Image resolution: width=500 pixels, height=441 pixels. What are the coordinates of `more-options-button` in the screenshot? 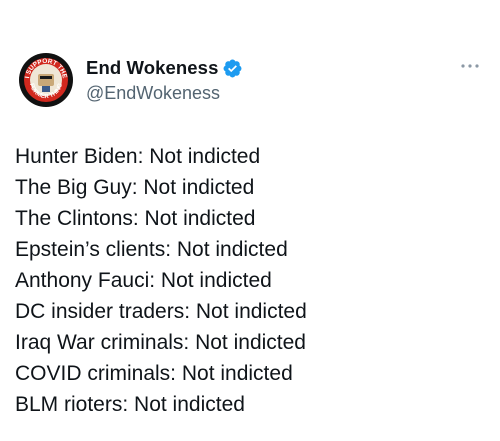 It's located at (470, 66).